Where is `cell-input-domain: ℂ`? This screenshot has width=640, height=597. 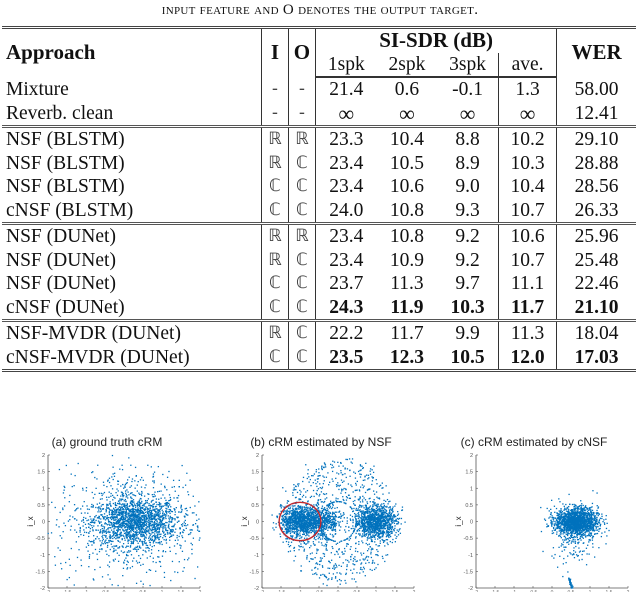
cell-input-domain: ℂ is located at coordinates (274, 358).